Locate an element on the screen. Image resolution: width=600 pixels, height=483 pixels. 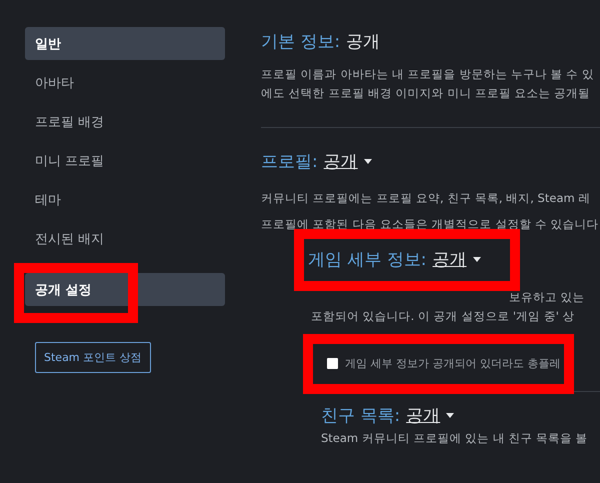
description-text: 프로필 이름과 아바타는 내 프로필을 방문하는 누구나 볼 수 있 is located at coordinates (428, 74).